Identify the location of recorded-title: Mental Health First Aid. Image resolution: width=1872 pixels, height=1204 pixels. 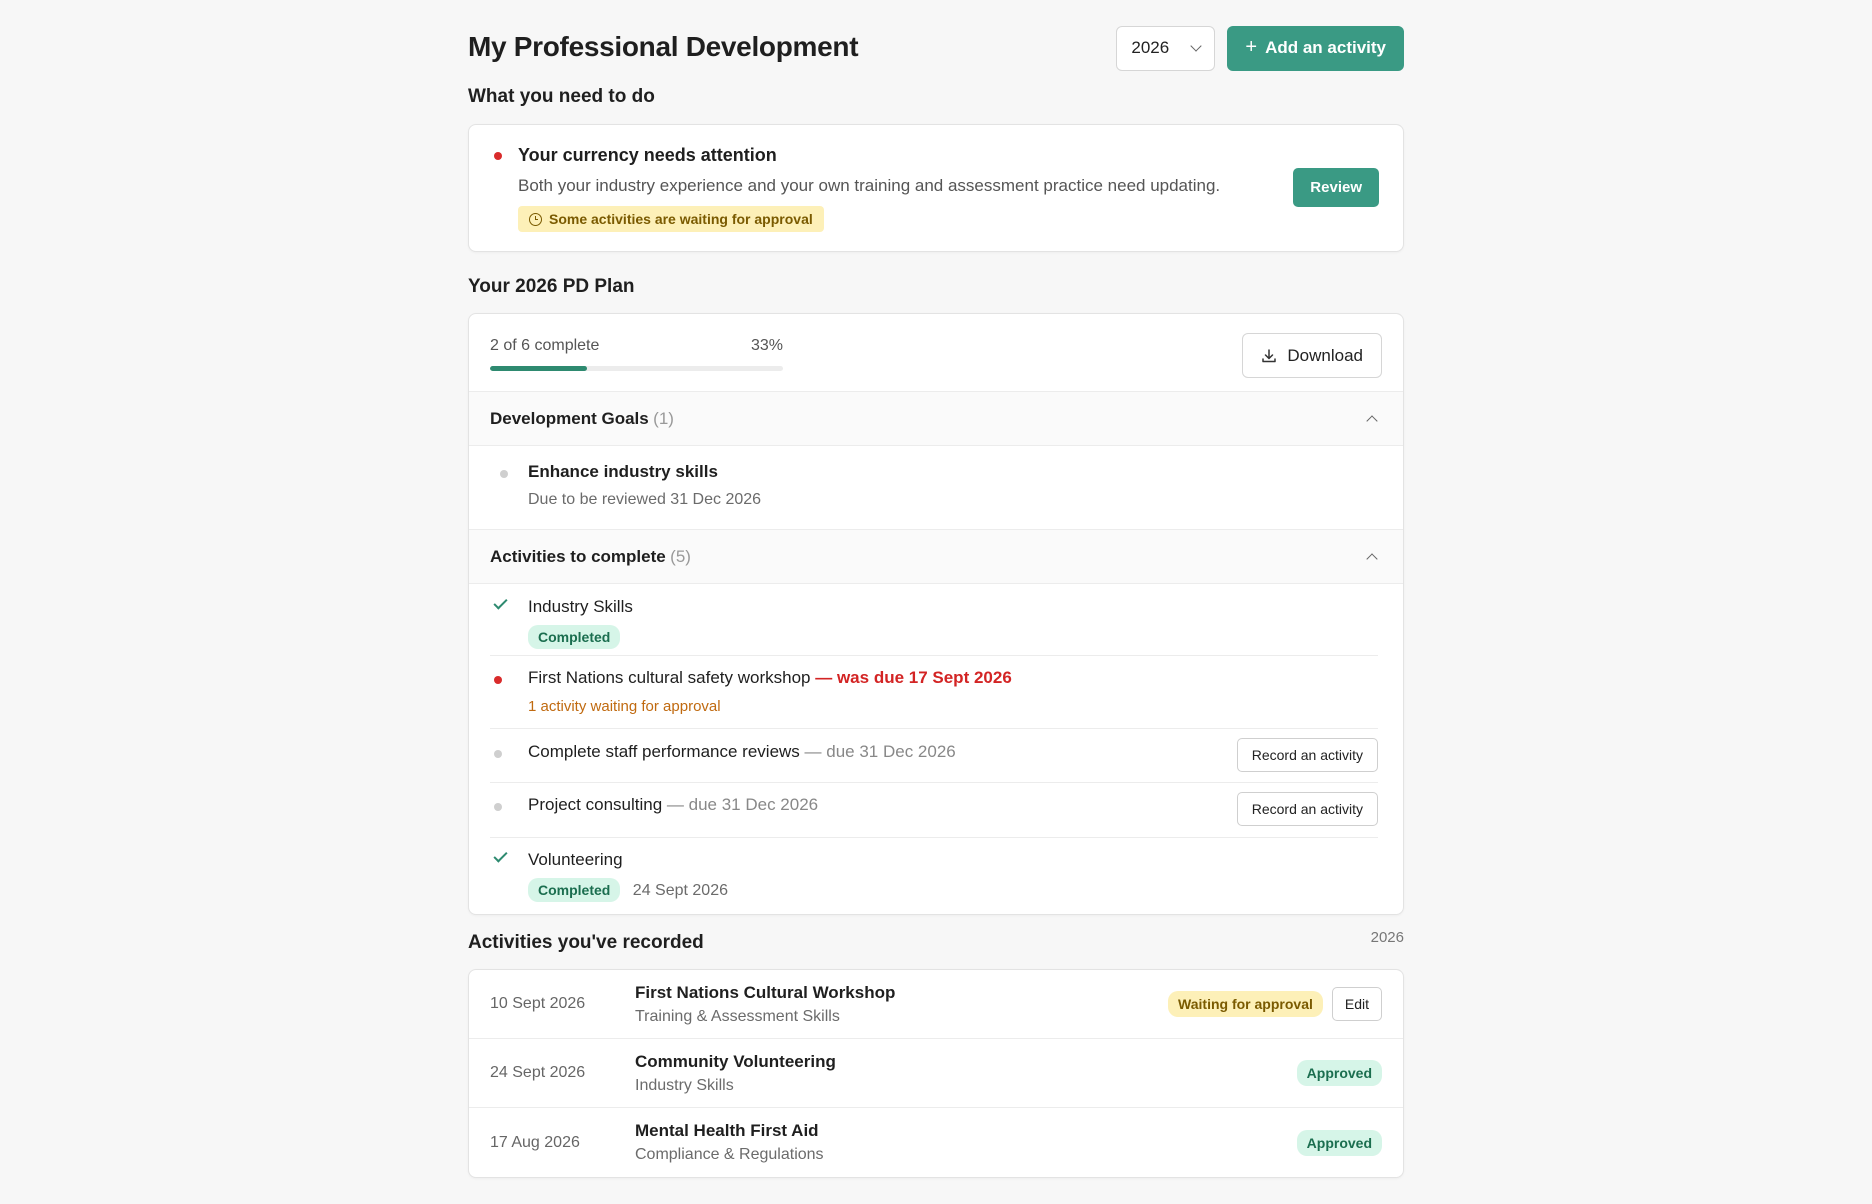
(727, 1130).